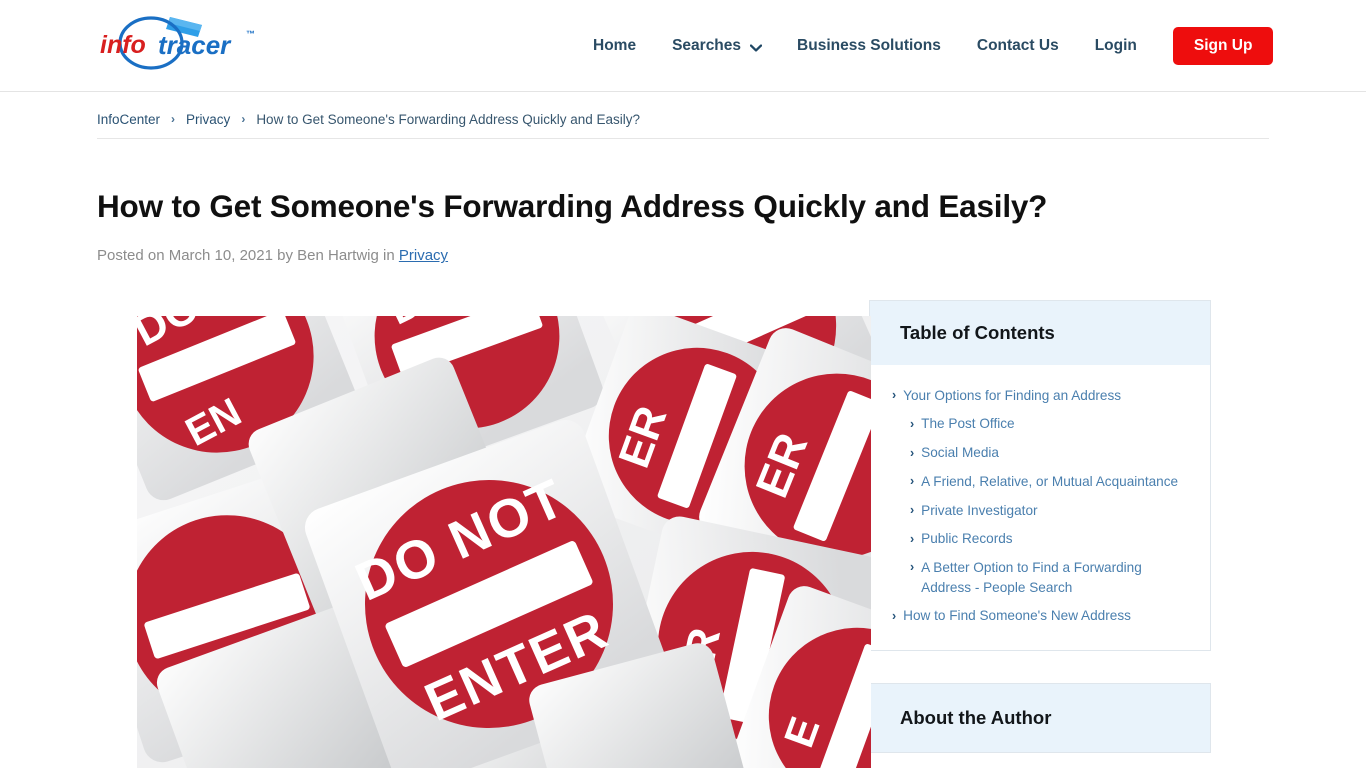  What do you see at coordinates (1223, 46) in the screenshot?
I see `sign-up-button: Sign Up` at bounding box center [1223, 46].